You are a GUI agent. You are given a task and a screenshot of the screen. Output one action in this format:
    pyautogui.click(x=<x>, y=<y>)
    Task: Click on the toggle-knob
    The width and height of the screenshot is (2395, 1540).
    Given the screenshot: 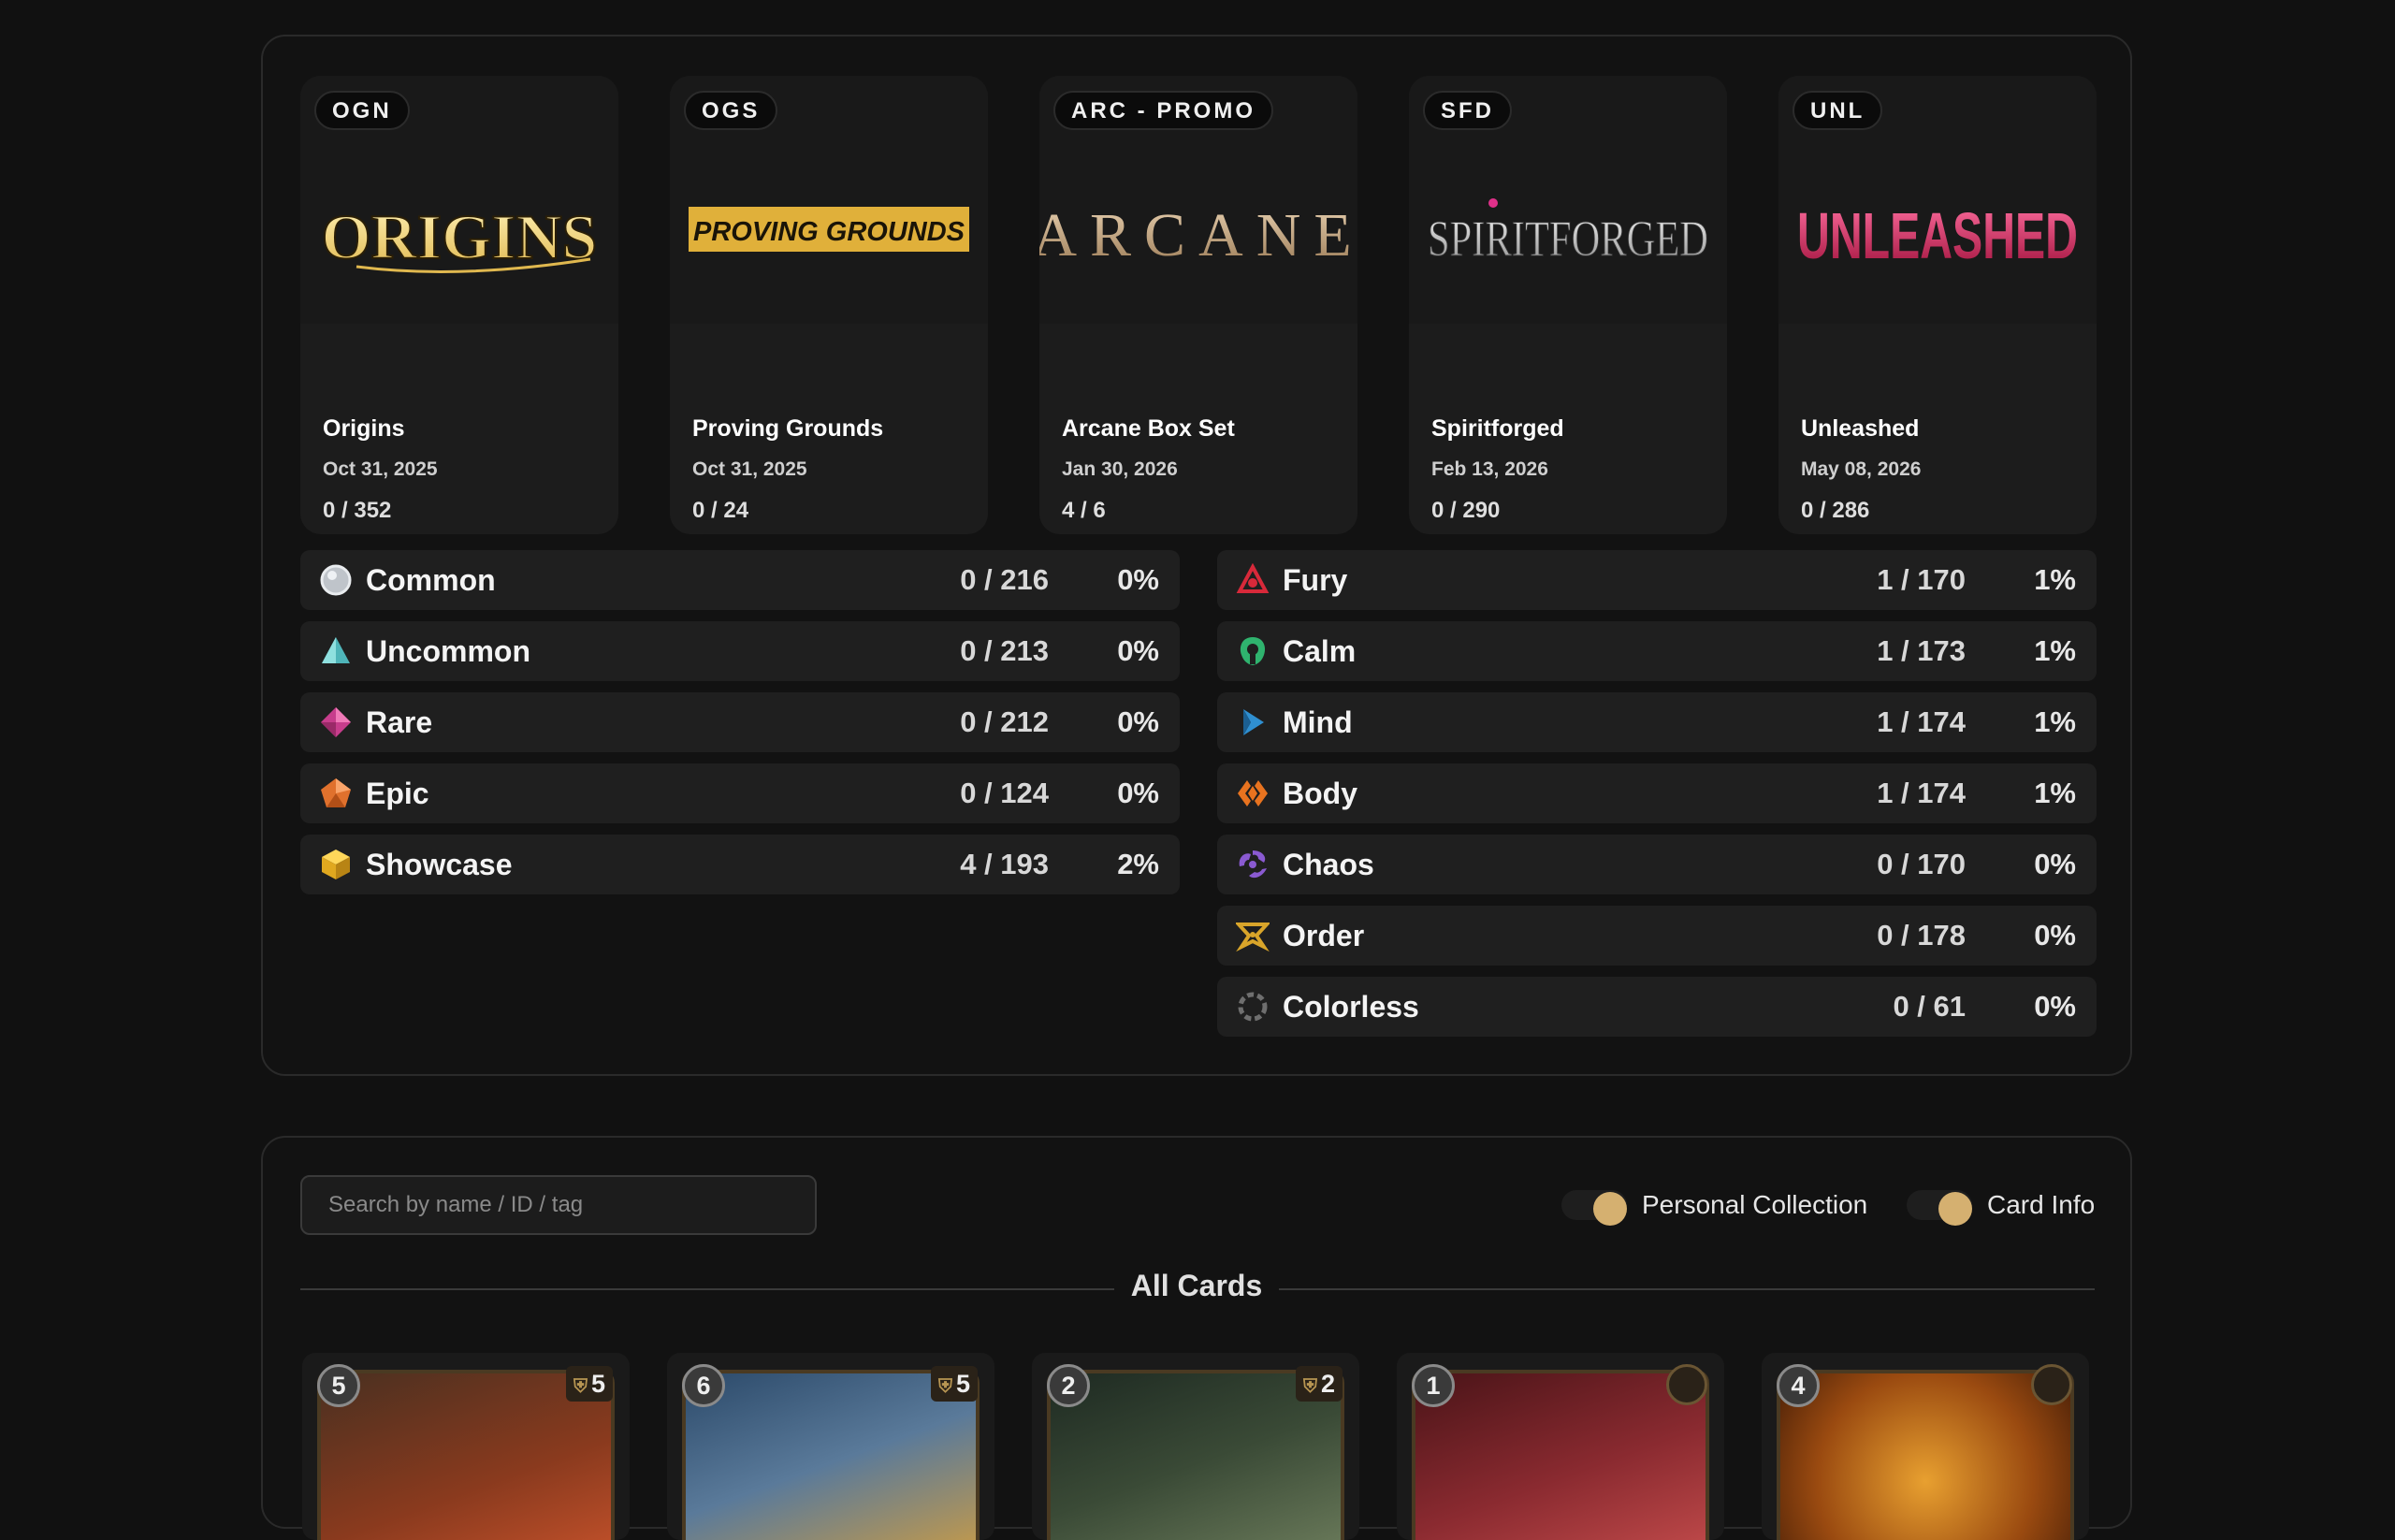 What is the action you would take?
    pyautogui.click(x=1610, y=1209)
    